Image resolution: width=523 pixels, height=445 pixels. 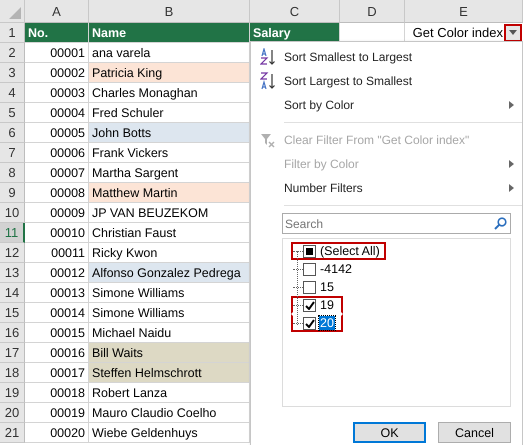 I want to click on table-cell: Patricia King, so click(x=169, y=73).